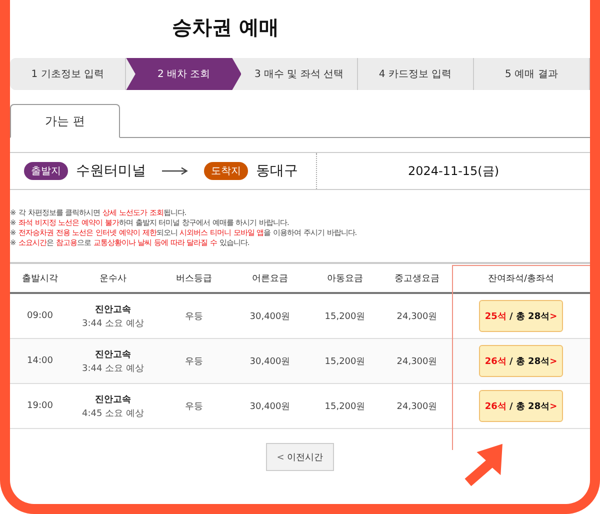  I want to click on column-header: 아동요금, so click(345, 279).